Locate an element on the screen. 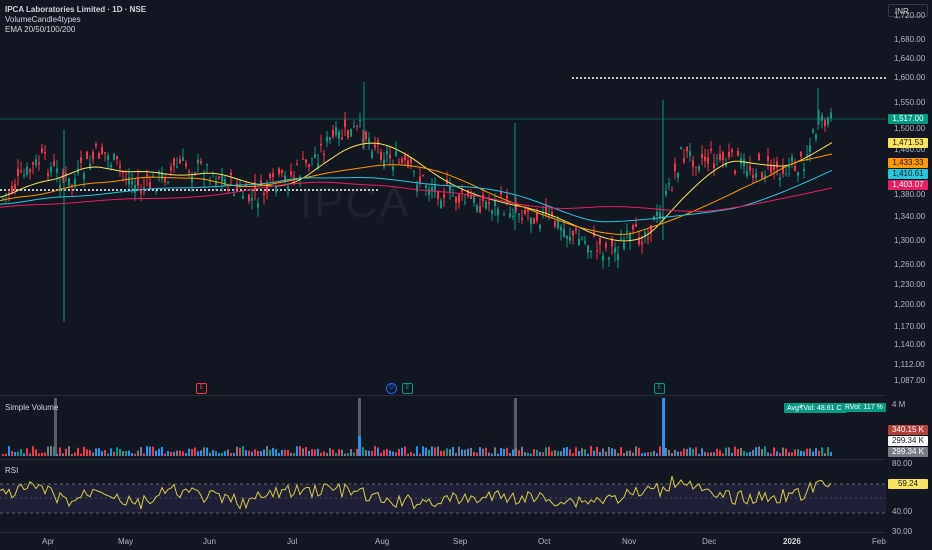  avg-volume-badge: Avg₹Vol: 48.61 Cr is located at coordinates (815, 408).